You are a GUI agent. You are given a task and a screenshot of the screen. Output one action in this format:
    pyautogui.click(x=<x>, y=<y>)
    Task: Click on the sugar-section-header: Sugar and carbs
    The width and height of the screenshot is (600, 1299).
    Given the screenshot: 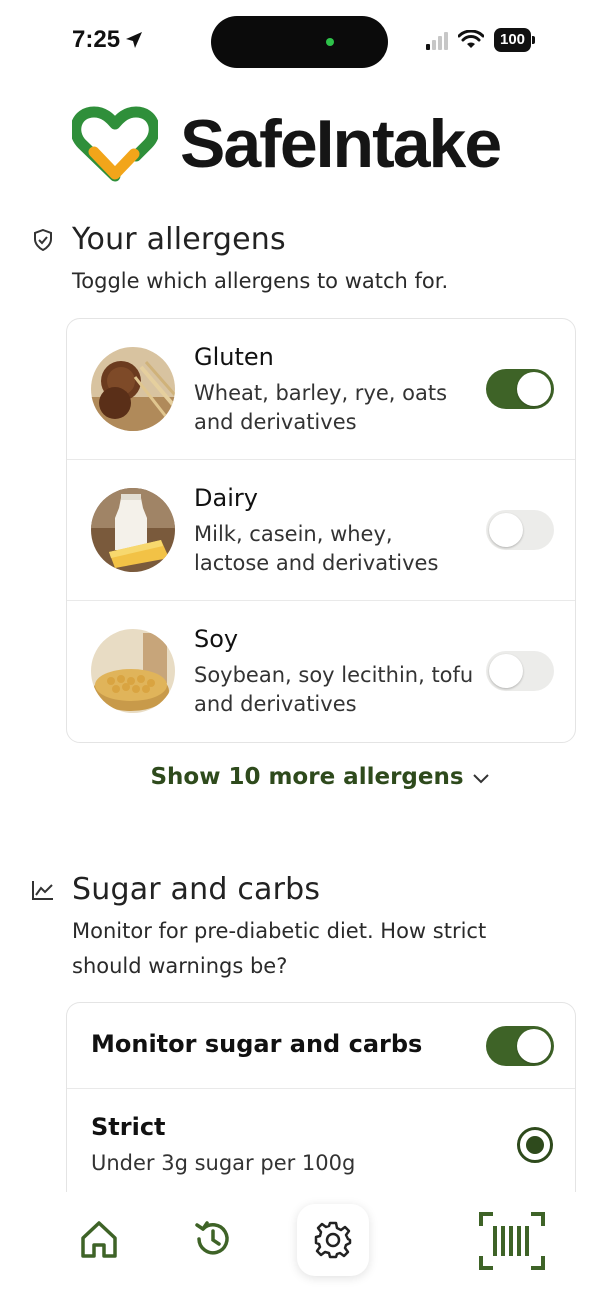 What is the action you would take?
    pyautogui.click(x=176, y=889)
    